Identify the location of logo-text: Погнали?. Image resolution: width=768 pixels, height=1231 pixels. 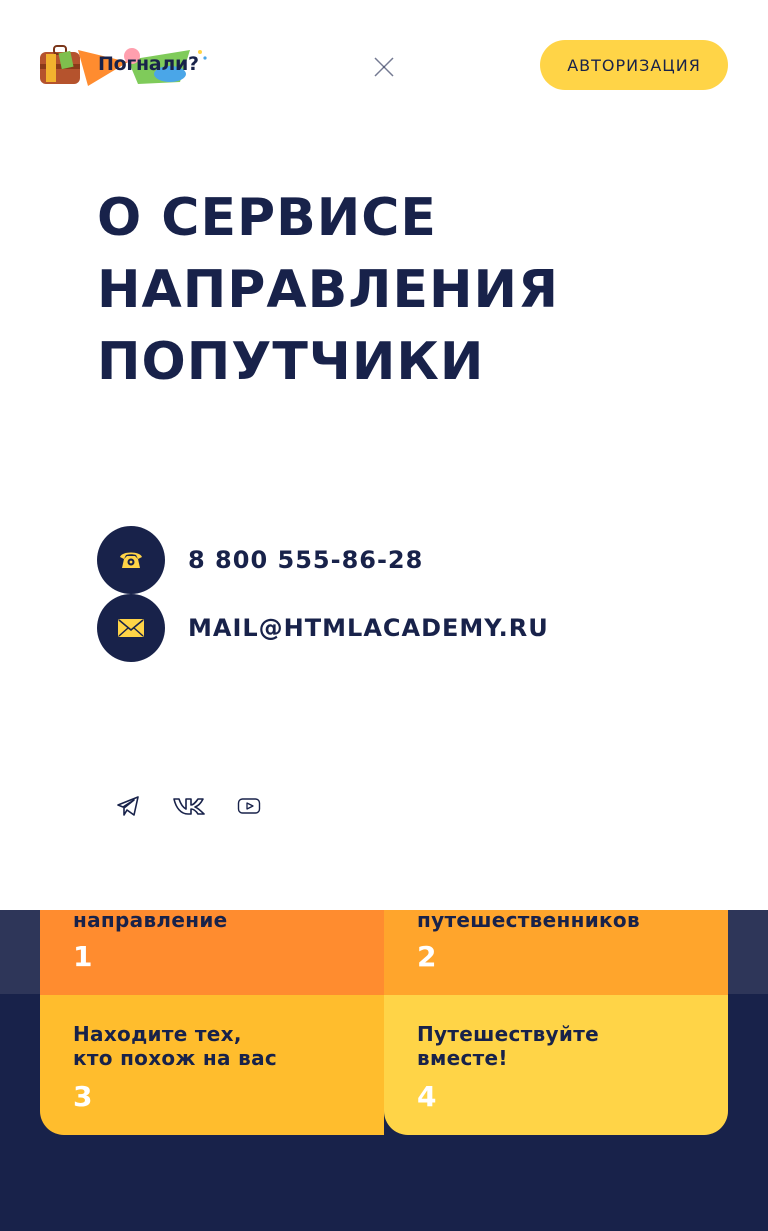
(148, 64).